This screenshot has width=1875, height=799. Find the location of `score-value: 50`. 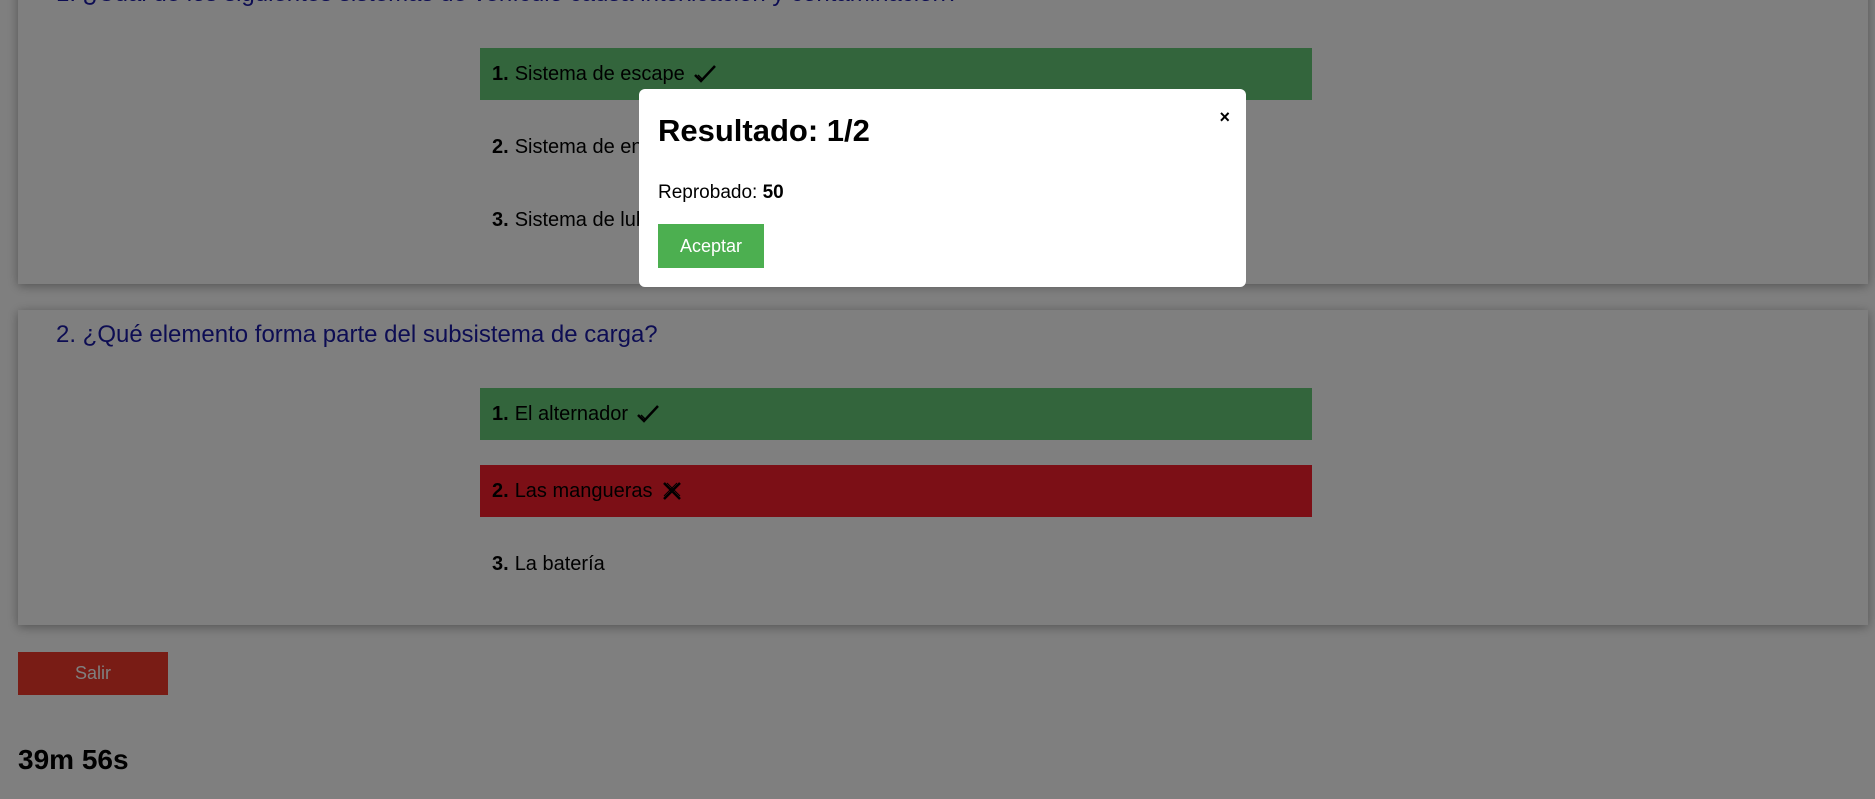

score-value: 50 is located at coordinates (773, 192).